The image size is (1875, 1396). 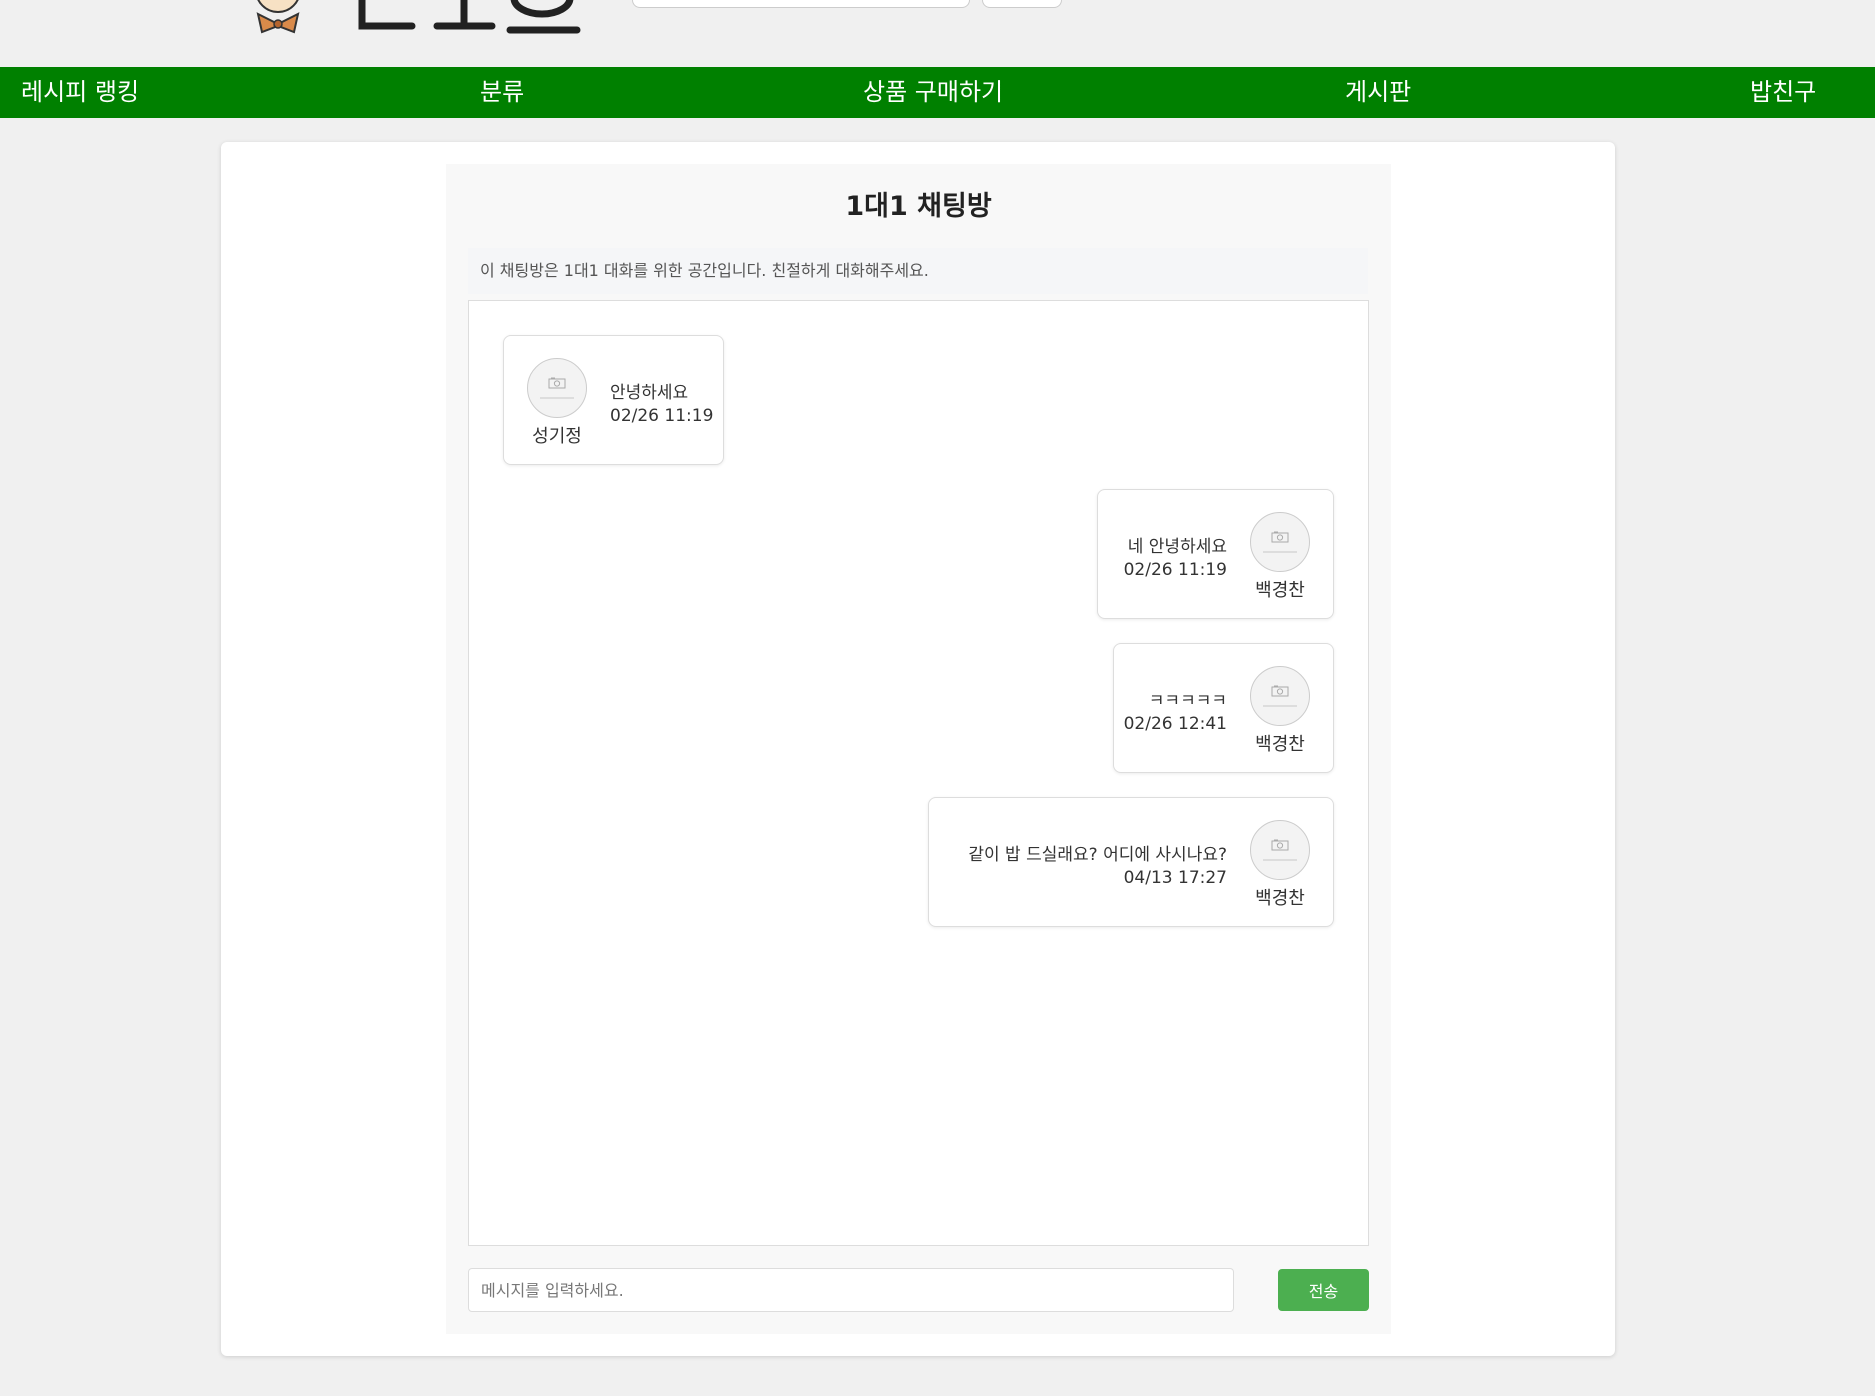 What do you see at coordinates (1175, 724) in the screenshot?
I see `message-time: 02/26 12:41` at bounding box center [1175, 724].